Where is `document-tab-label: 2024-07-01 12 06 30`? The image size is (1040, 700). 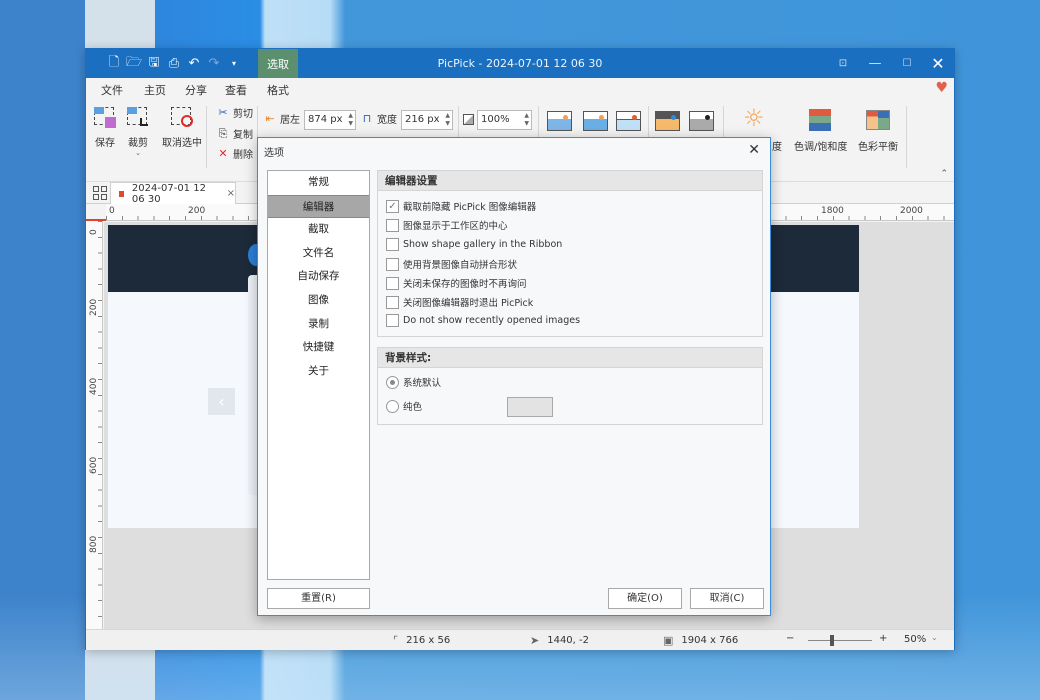
document-tab-label: 2024-07-01 12 06 30 is located at coordinates (168, 193).